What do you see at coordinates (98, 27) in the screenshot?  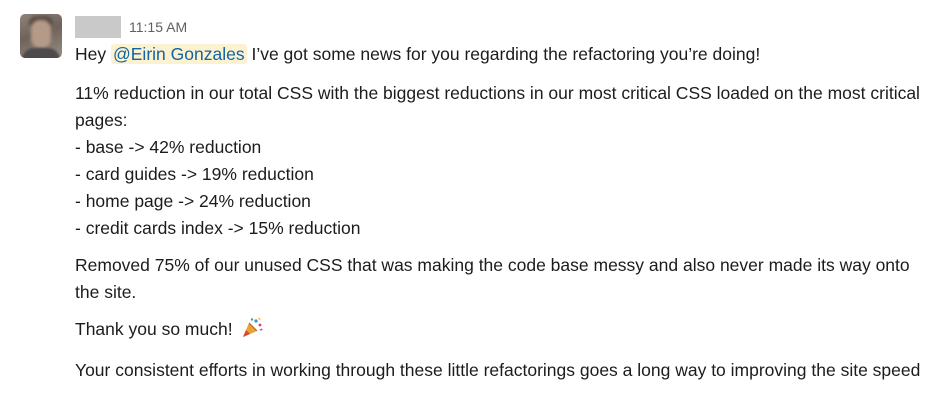 I see `sender-name-redacted` at bounding box center [98, 27].